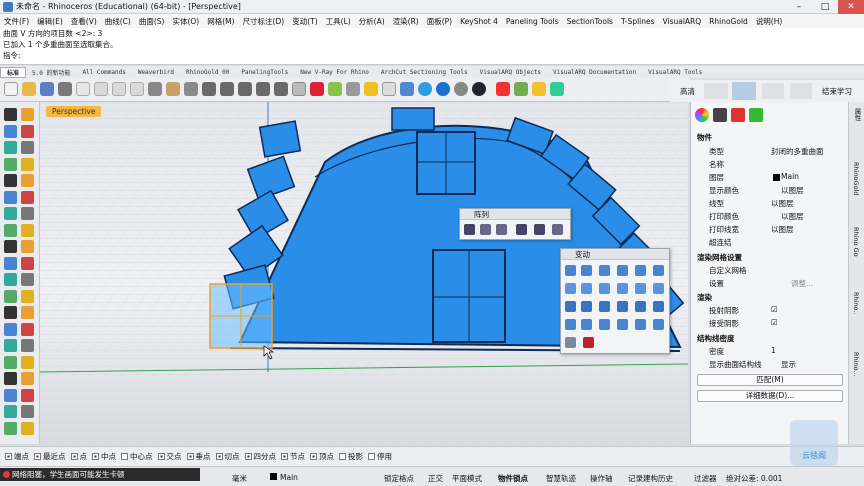 The image size is (864, 486). I want to click on array-icon, so click(570, 288).